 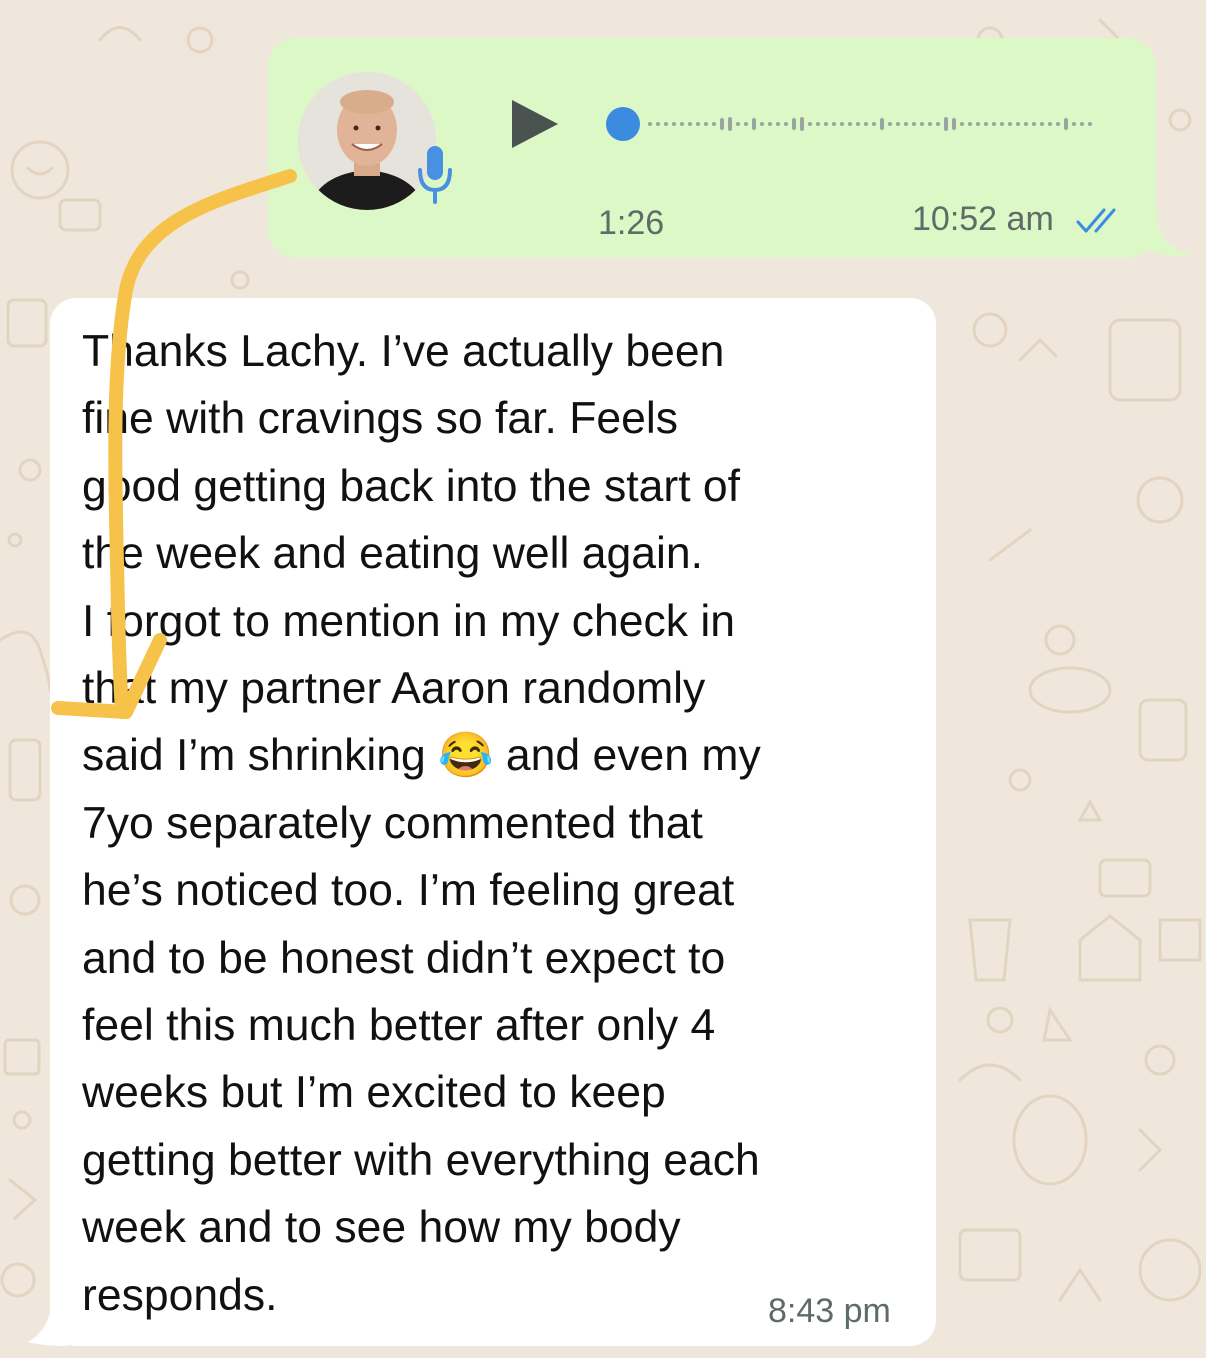 I want to click on message-line: said I’m shrinking 😂 and even my, so click(x=421, y=756).